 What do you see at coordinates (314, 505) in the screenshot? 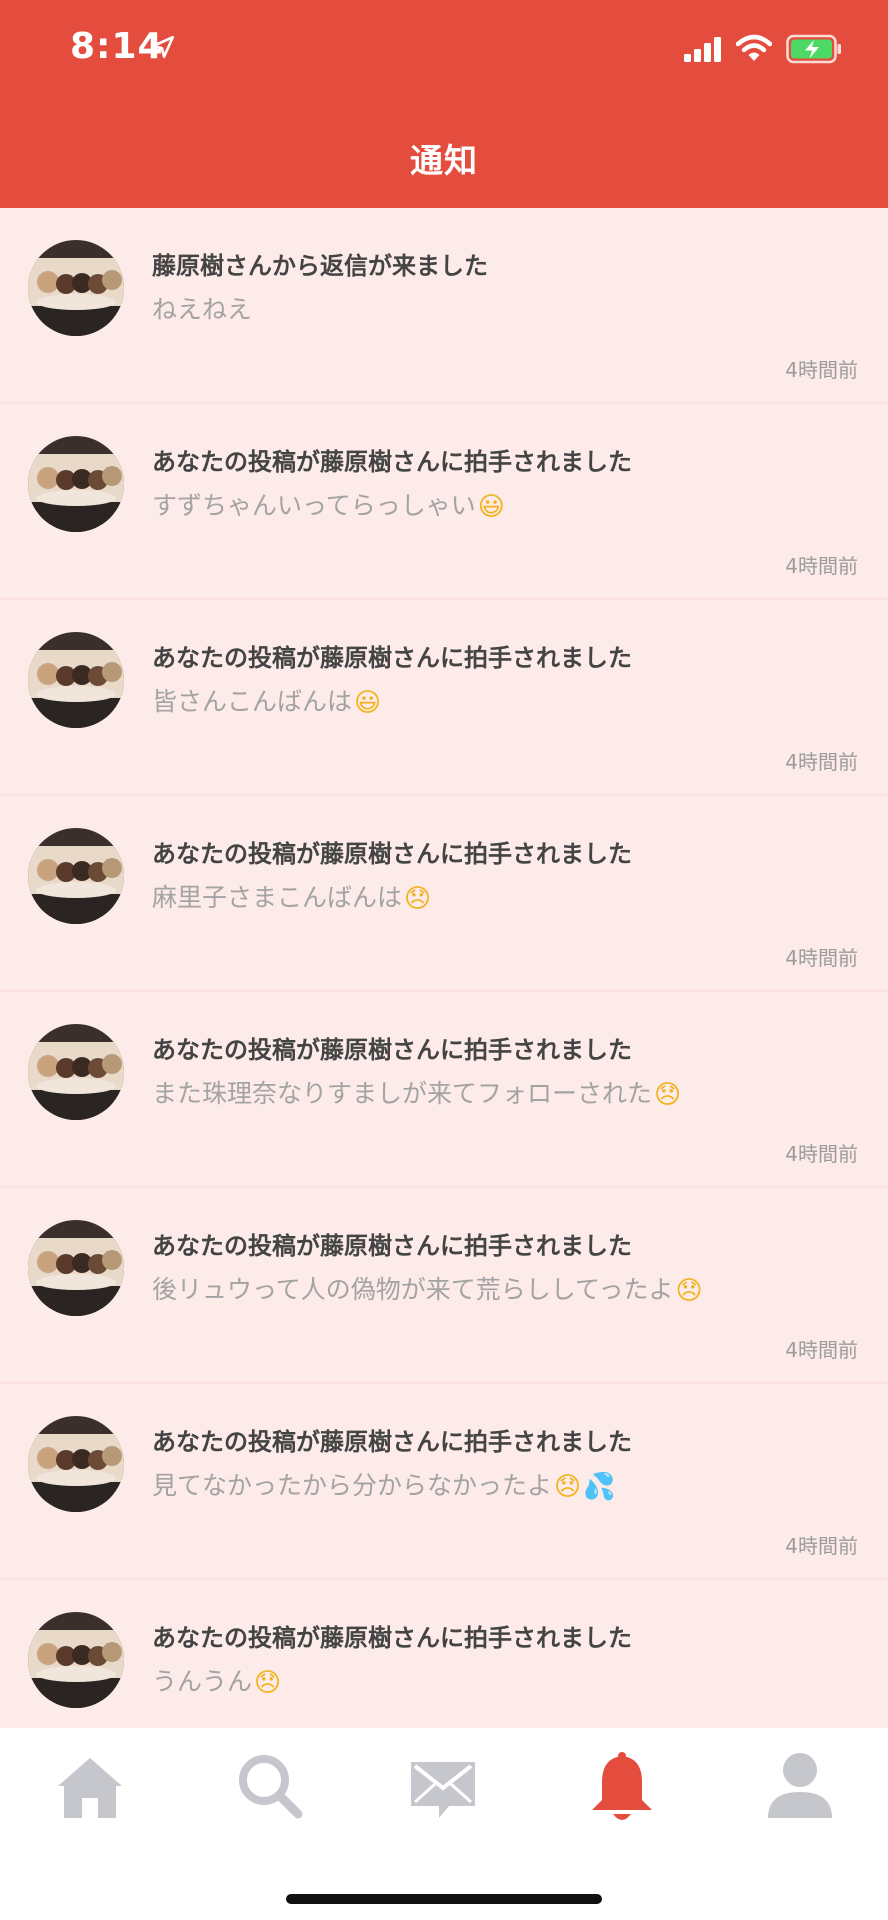
I see `notification-body-text: すずちゃんいってらっしゃい` at bounding box center [314, 505].